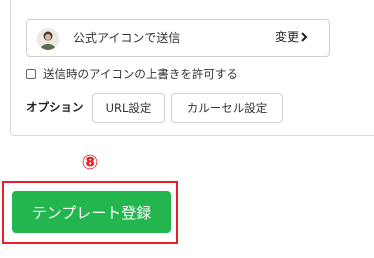 The width and height of the screenshot is (374, 258). I want to click on override-permission-label: 送信時のアイコンの上書きを許可する, so click(140, 74).